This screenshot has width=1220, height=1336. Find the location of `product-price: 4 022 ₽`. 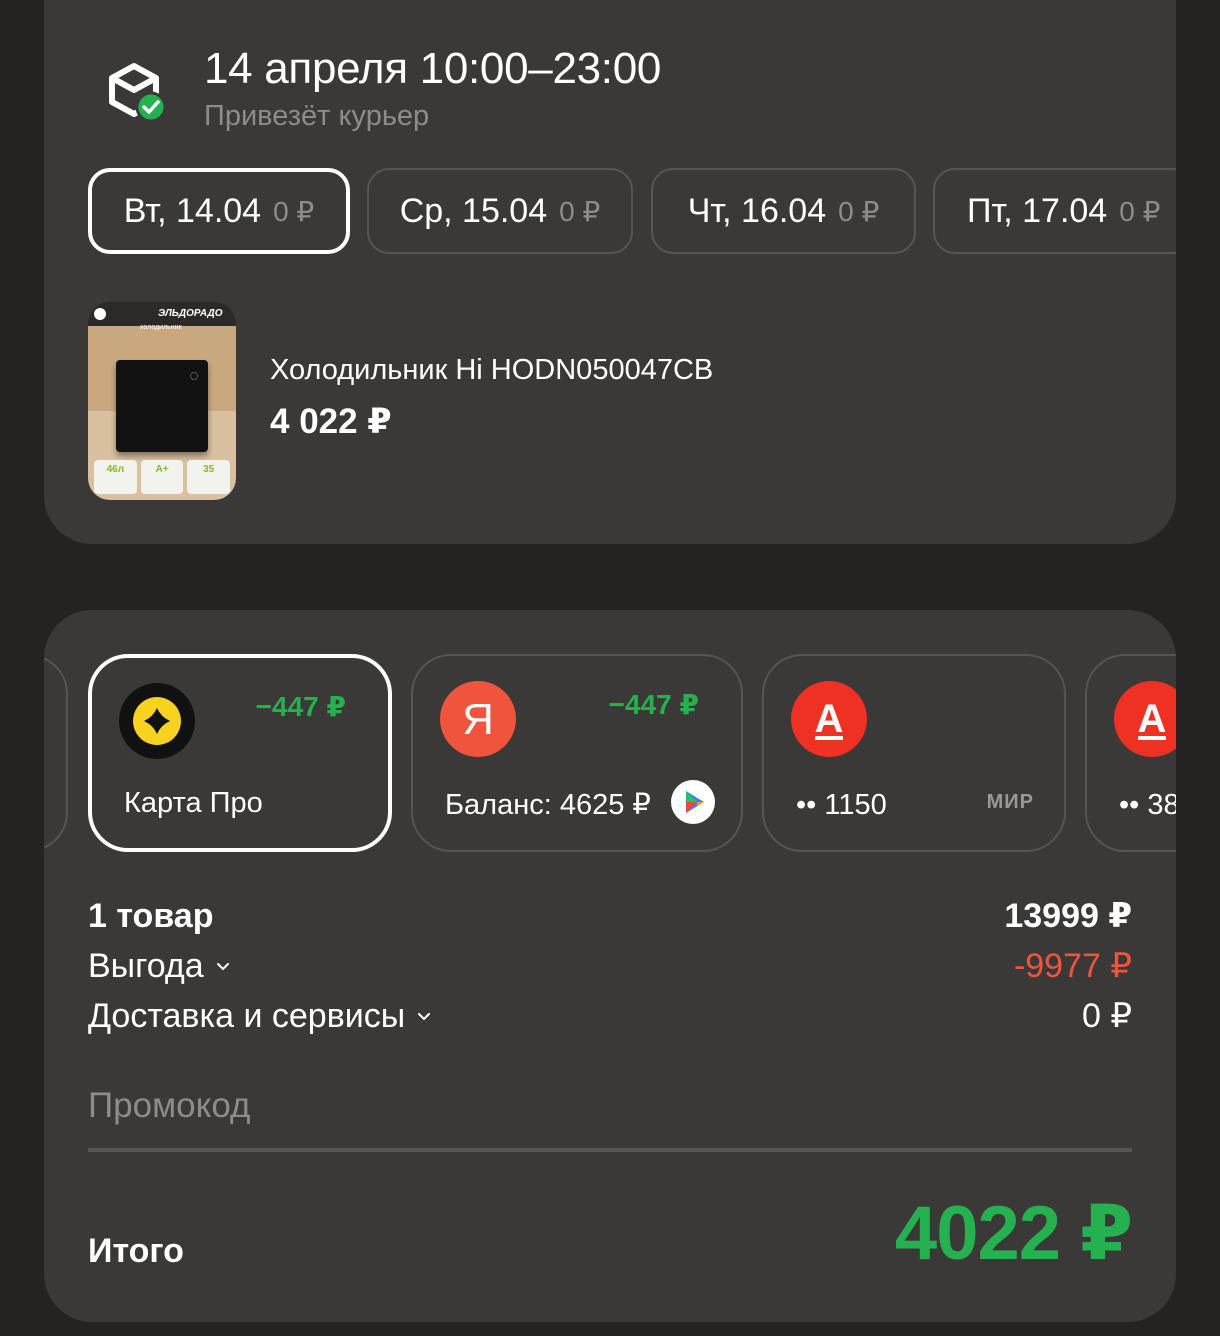

product-price: 4 022 ₽ is located at coordinates (331, 421).